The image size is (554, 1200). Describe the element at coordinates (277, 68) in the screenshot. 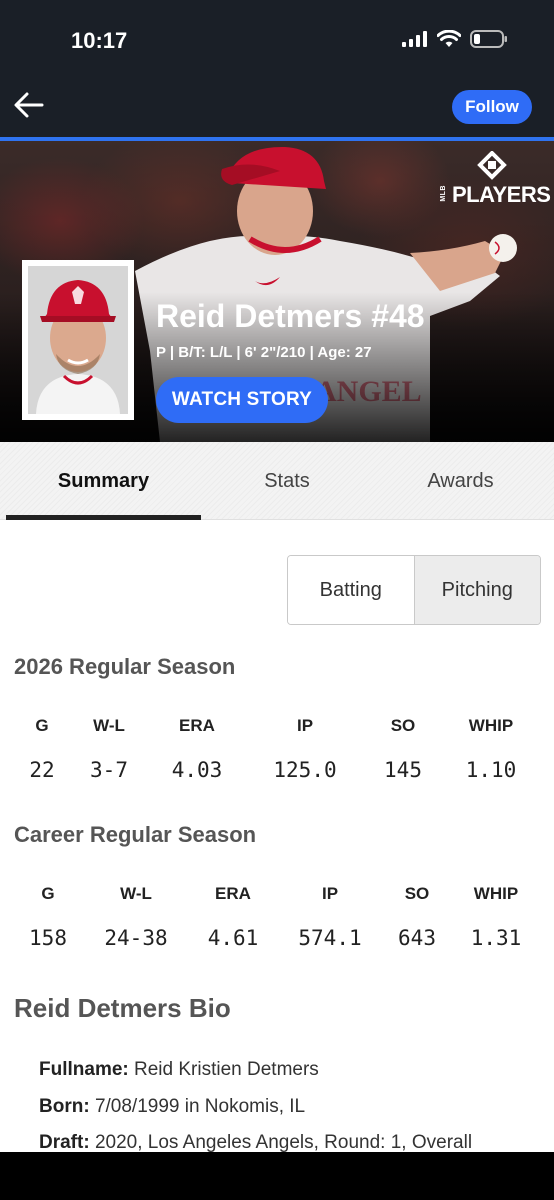

I see `top-bar: 10:17 Follow` at that location.